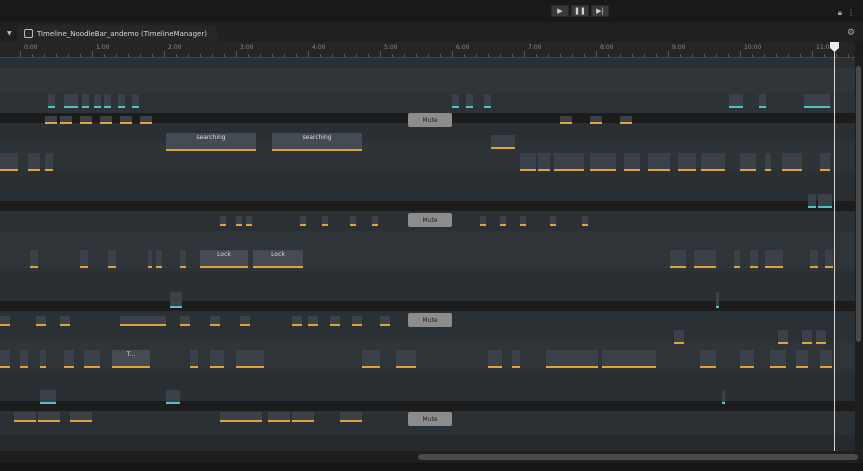  I want to click on gear-icon: ⚙, so click(851, 33).